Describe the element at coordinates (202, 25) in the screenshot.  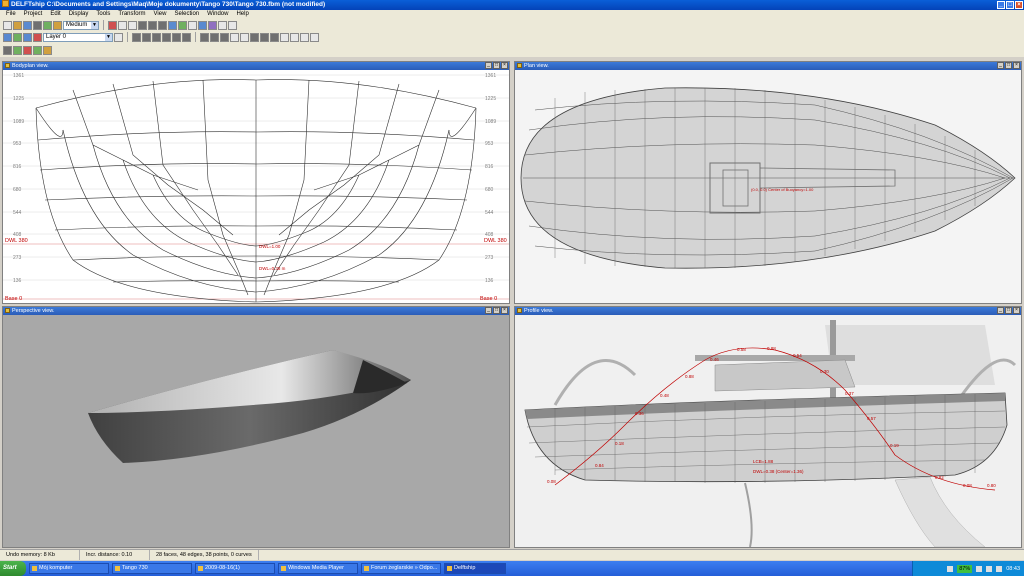
I see `normals-icon` at that location.